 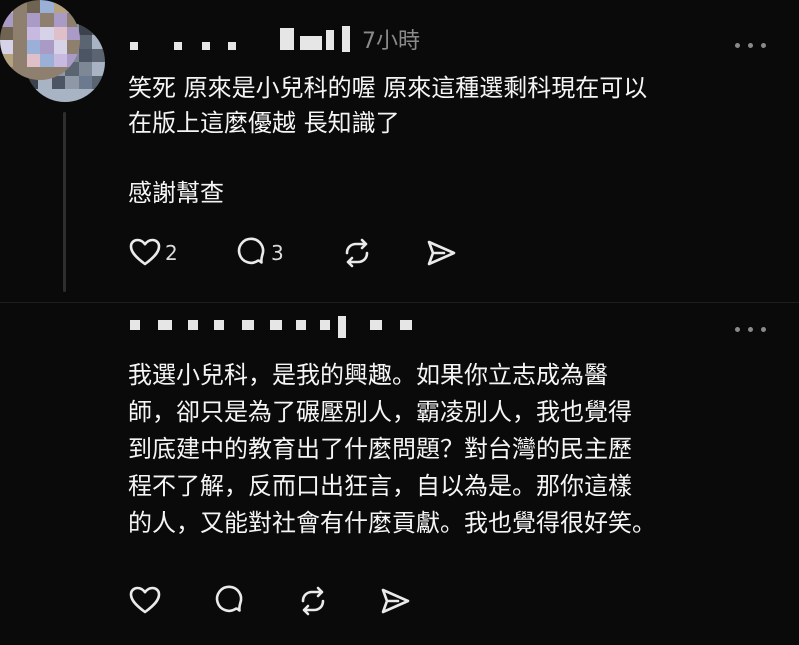 I want to click on avatar, so click(x=40, y=40).